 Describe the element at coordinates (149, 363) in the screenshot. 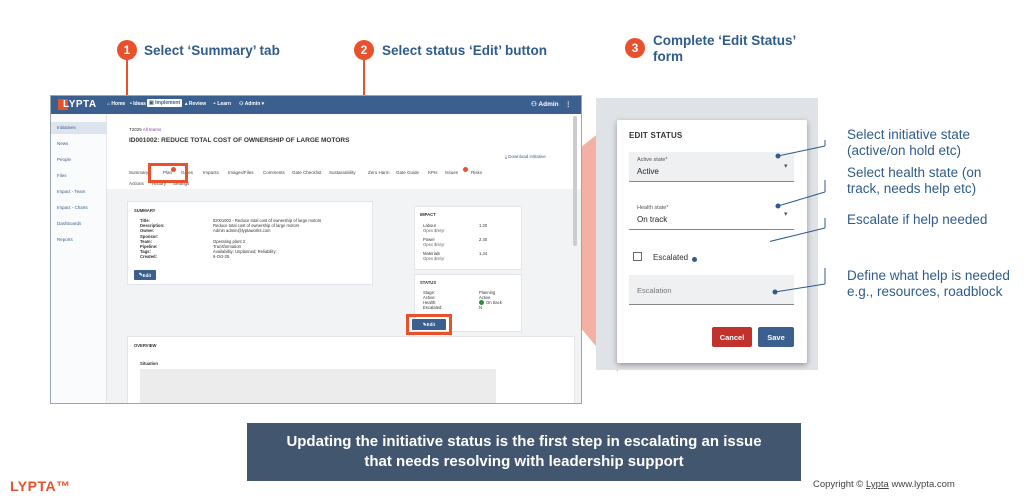

I see `situation-label: Situation` at that location.